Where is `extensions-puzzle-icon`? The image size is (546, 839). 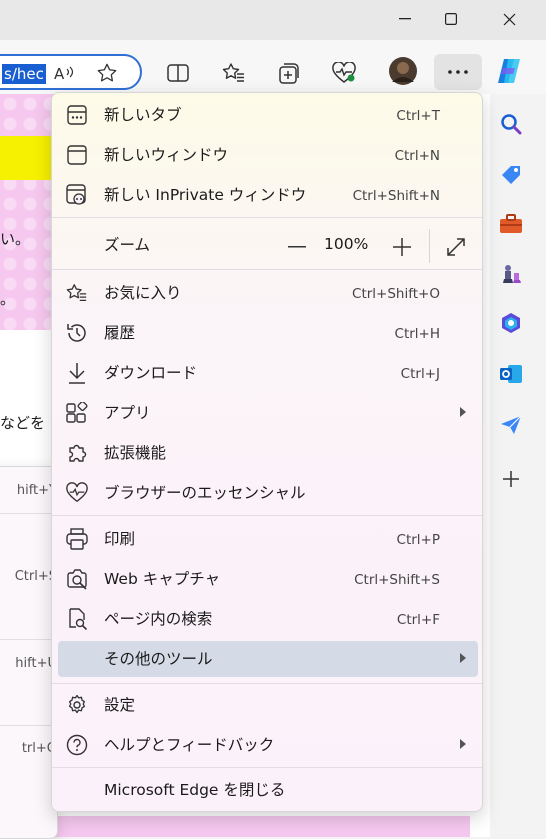 extensions-puzzle-icon is located at coordinates (77, 453).